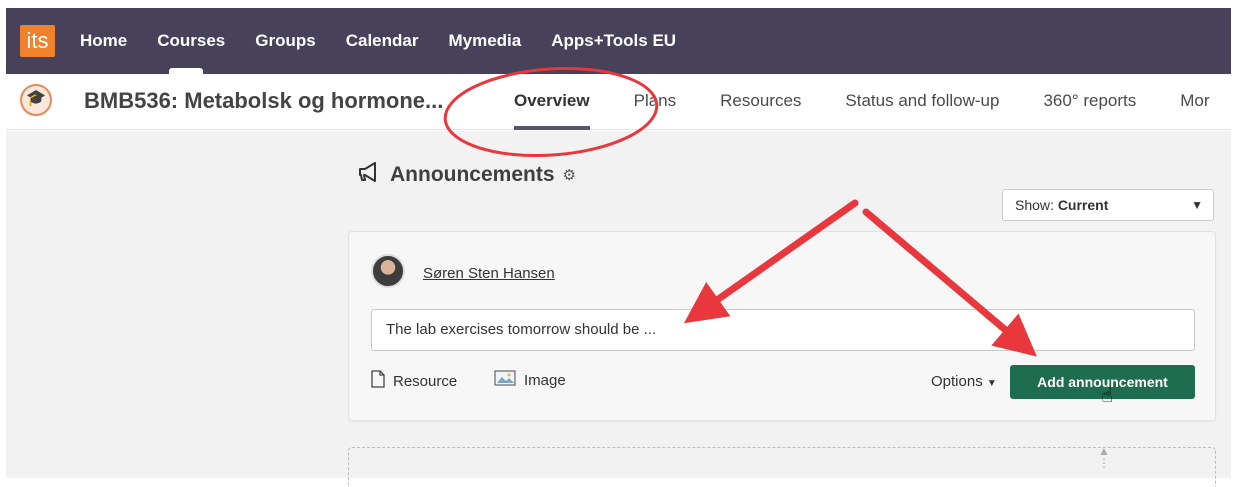 Image resolution: width=1243 pixels, height=487 pixels. Describe the element at coordinates (655, 102) in the screenshot. I see `tab-plans: Plans` at that location.